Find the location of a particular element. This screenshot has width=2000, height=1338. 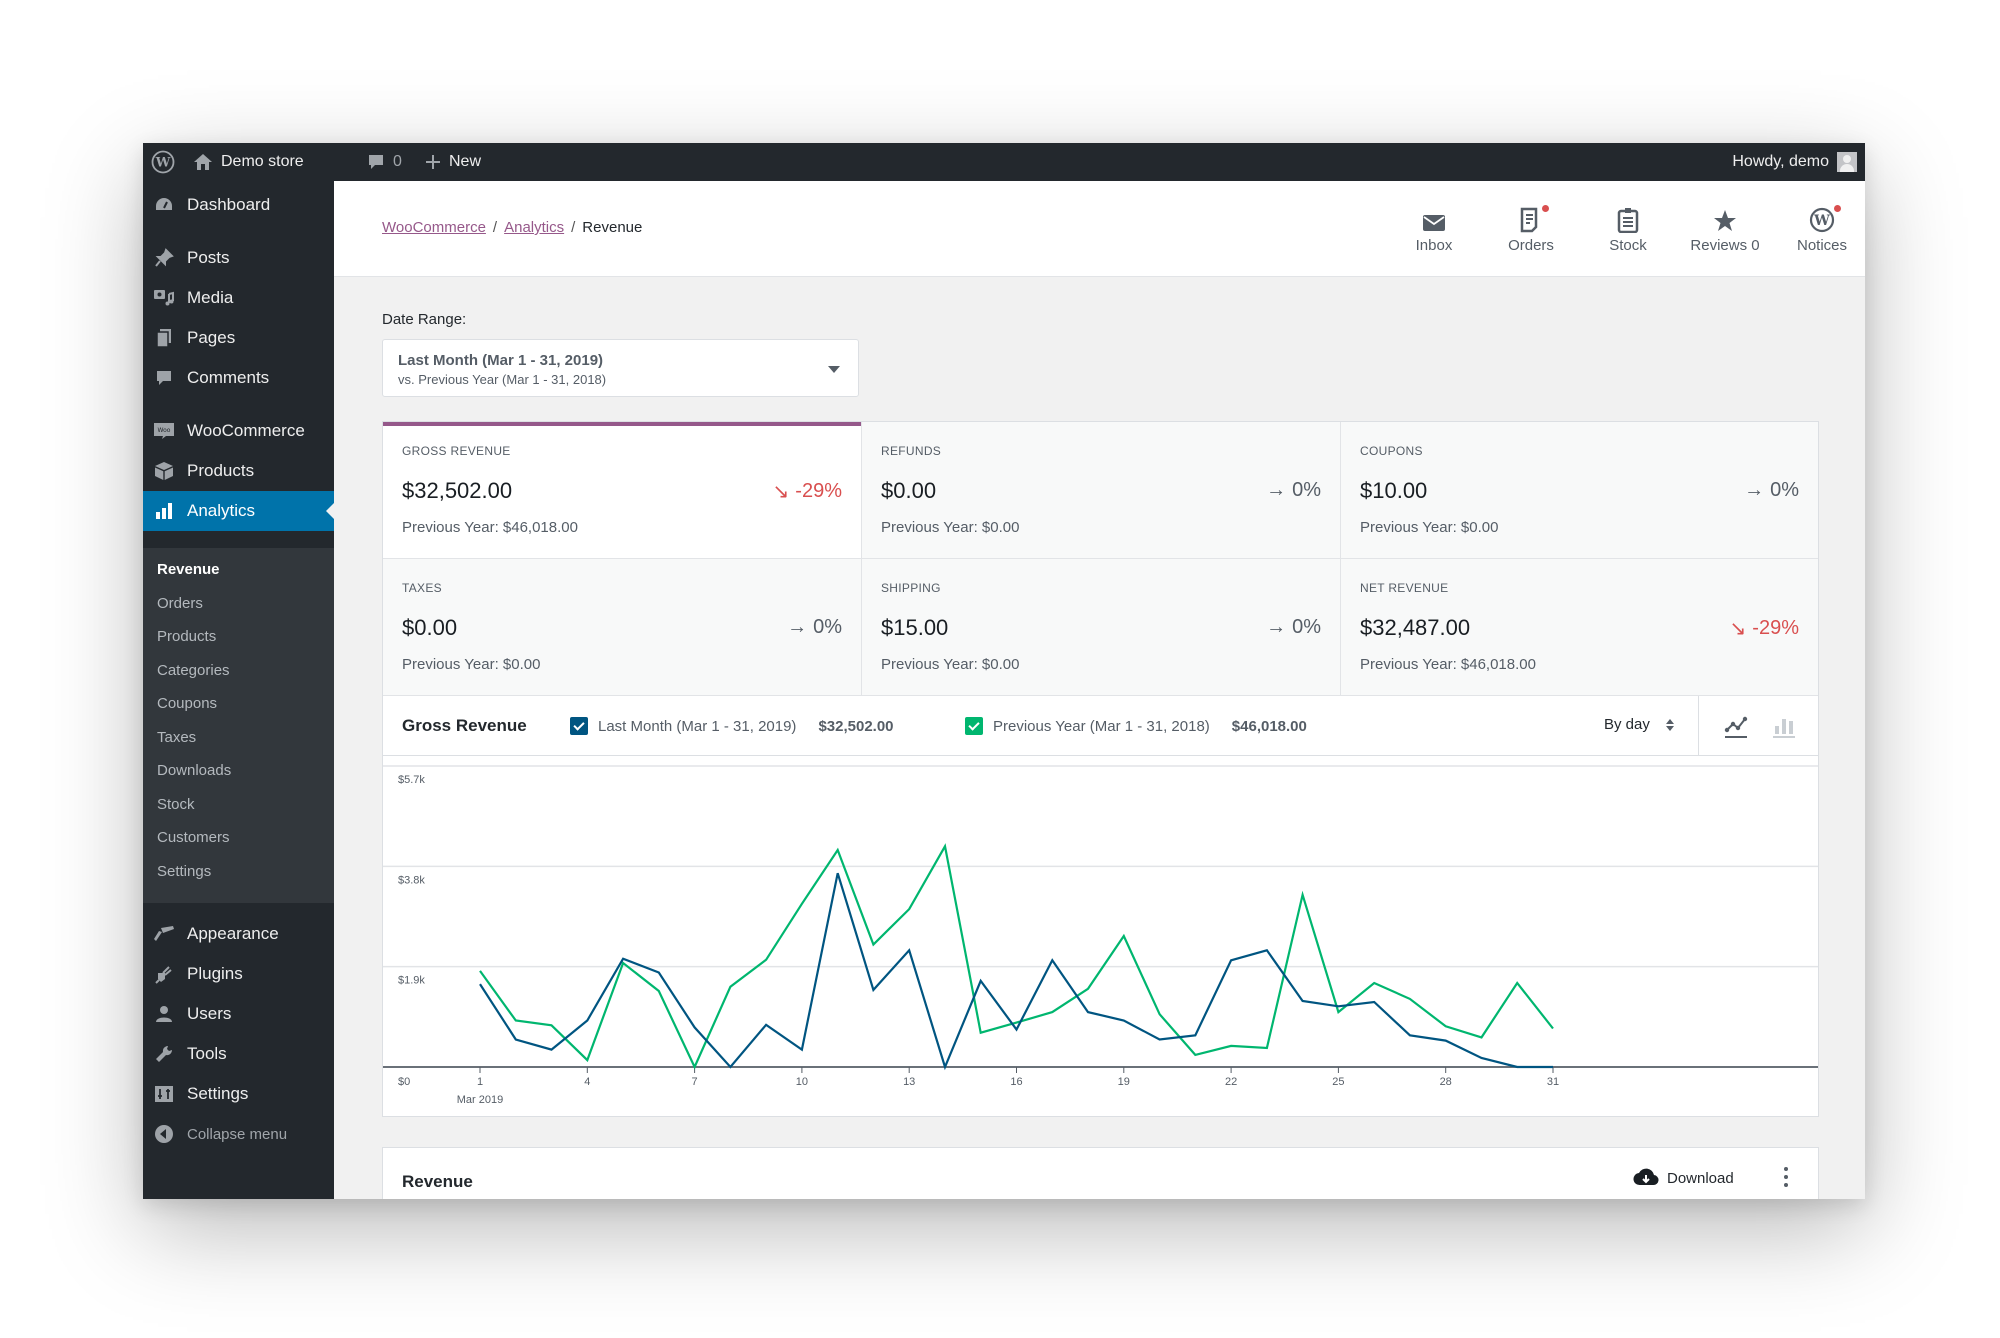

download-button: Download is located at coordinates (1683, 1178).